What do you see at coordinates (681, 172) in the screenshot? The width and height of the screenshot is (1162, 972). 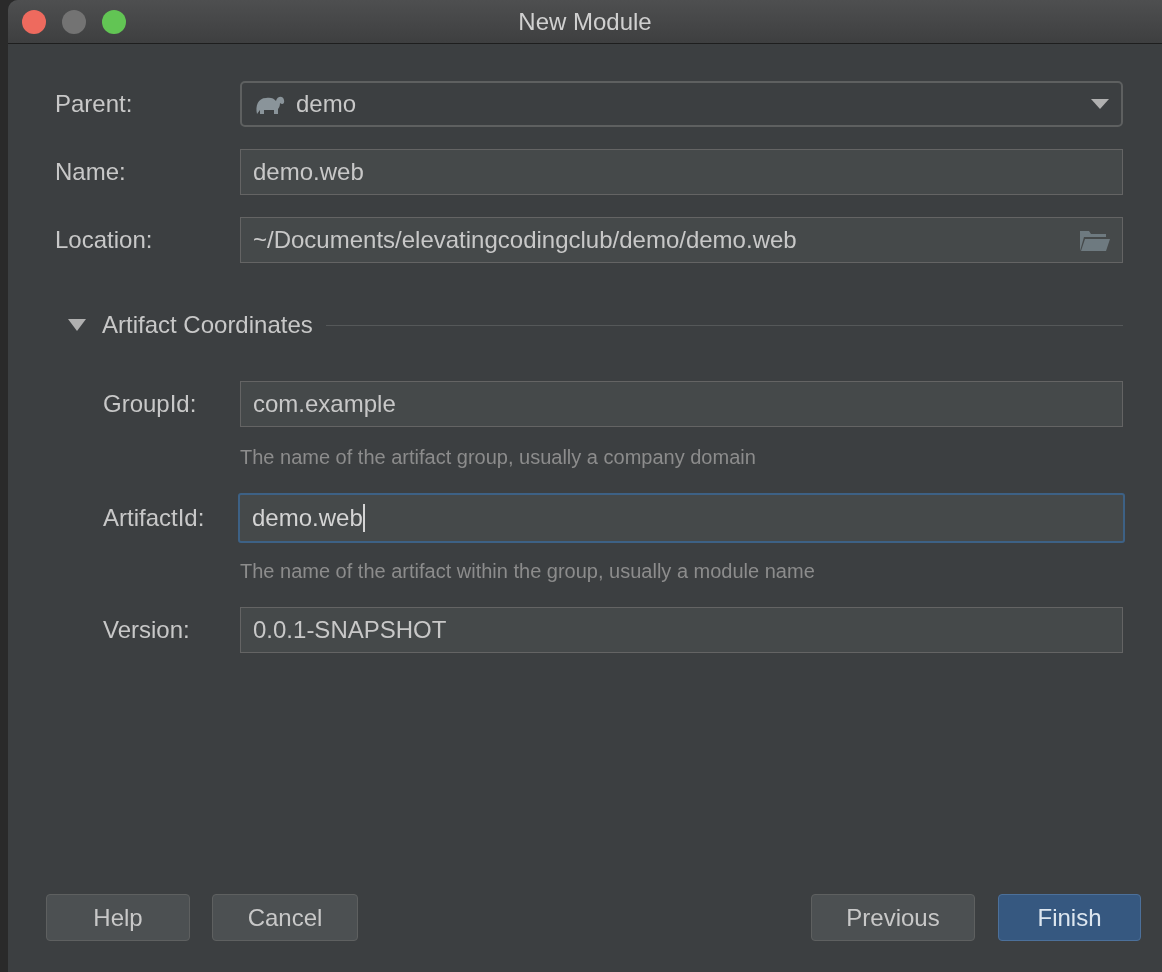 I see `name-field: demo.web` at bounding box center [681, 172].